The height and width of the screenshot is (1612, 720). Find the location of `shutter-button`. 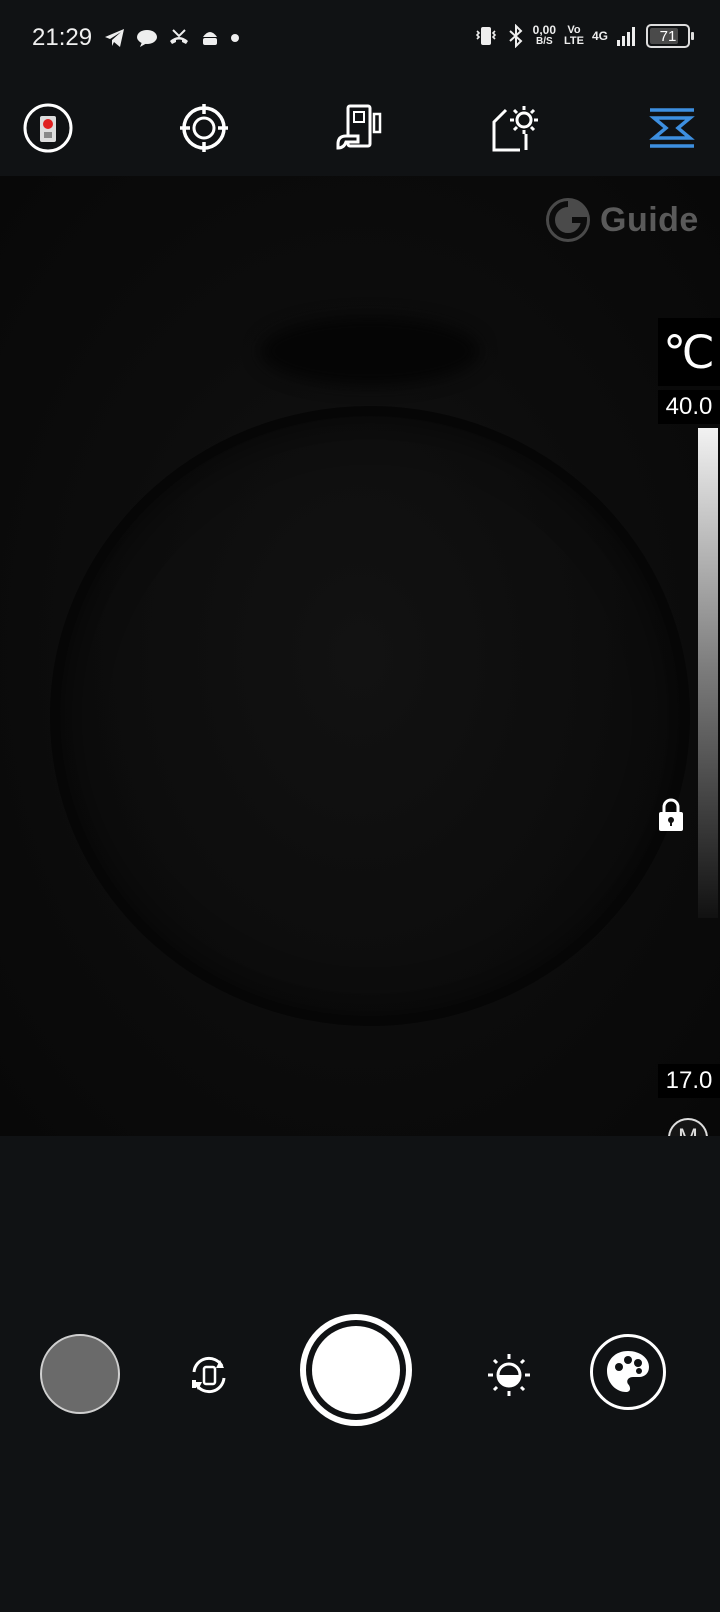

shutter-button is located at coordinates (356, 1370).